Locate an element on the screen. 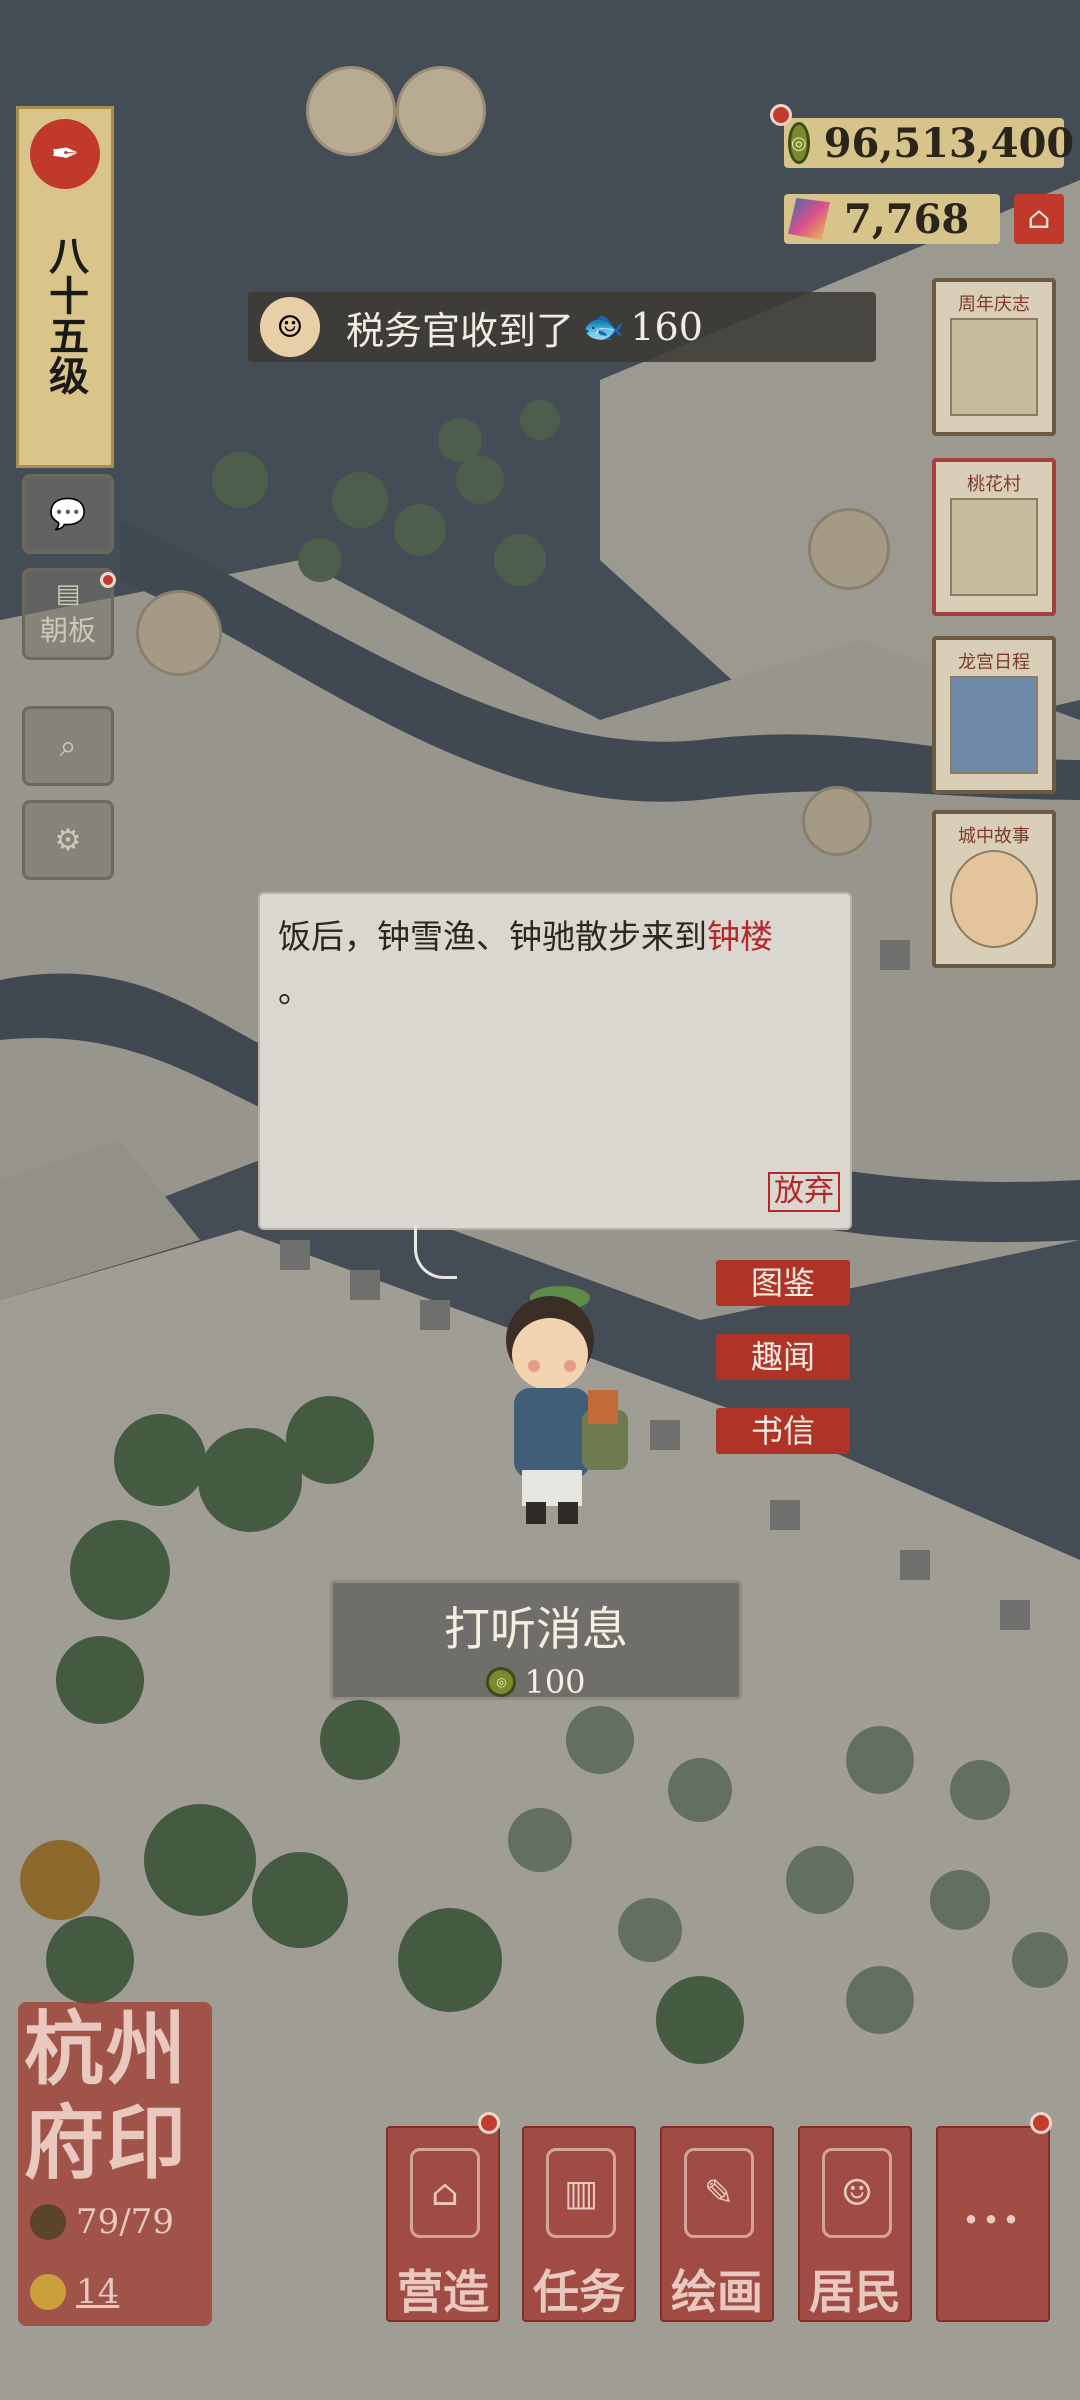  tax-officer-avatar: ☺ is located at coordinates (290, 327).